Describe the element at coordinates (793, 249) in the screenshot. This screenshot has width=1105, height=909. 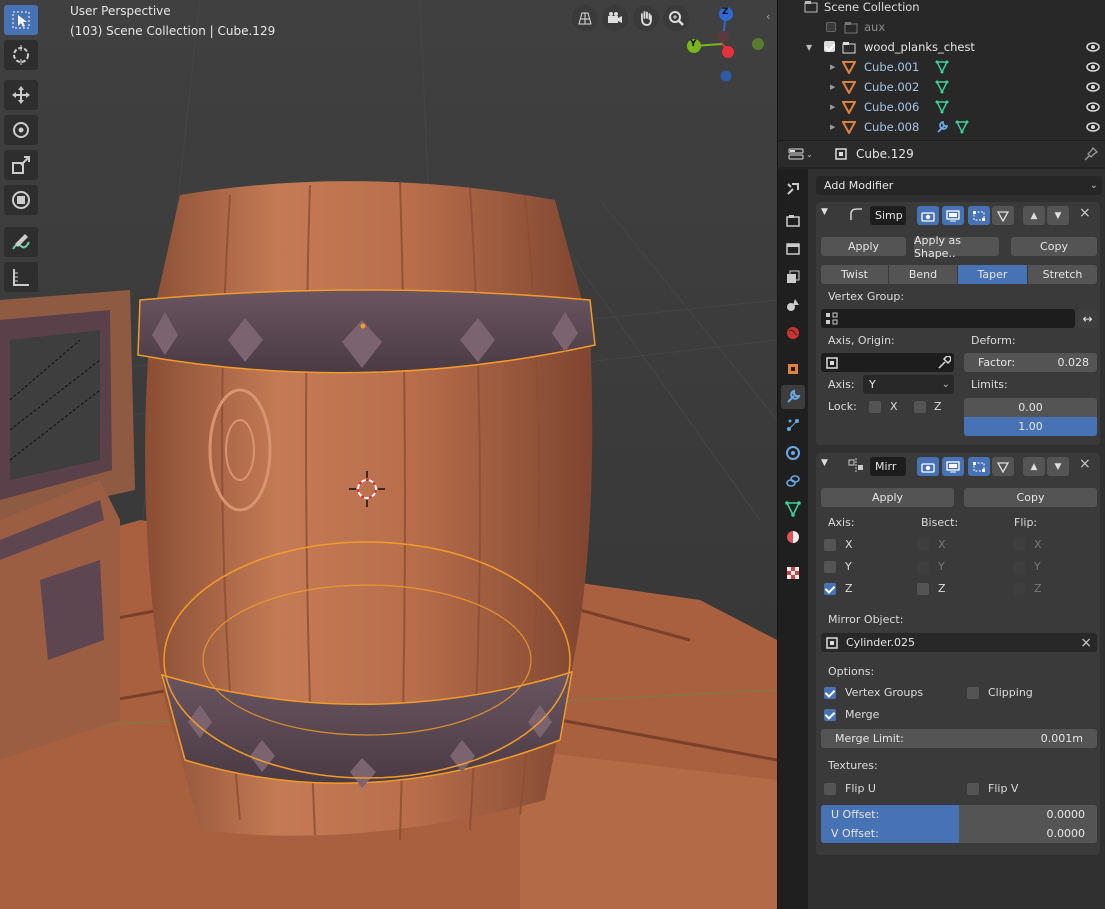
I see `tab-output` at that location.